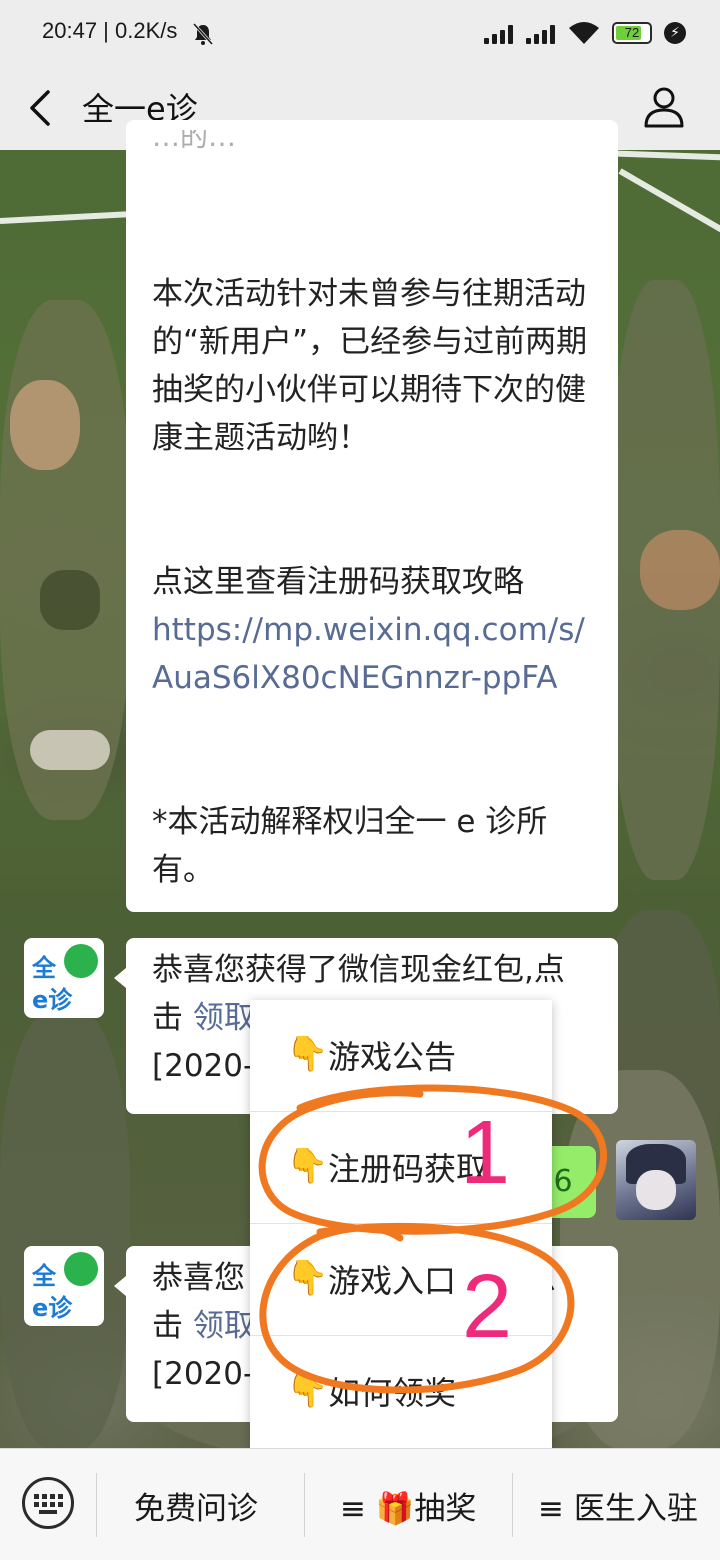 The image size is (720, 1560). What do you see at coordinates (401, 1056) in the screenshot?
I see `menu-item-game-notice: 👇 游戏公告` at bounding box center [401, 1056].